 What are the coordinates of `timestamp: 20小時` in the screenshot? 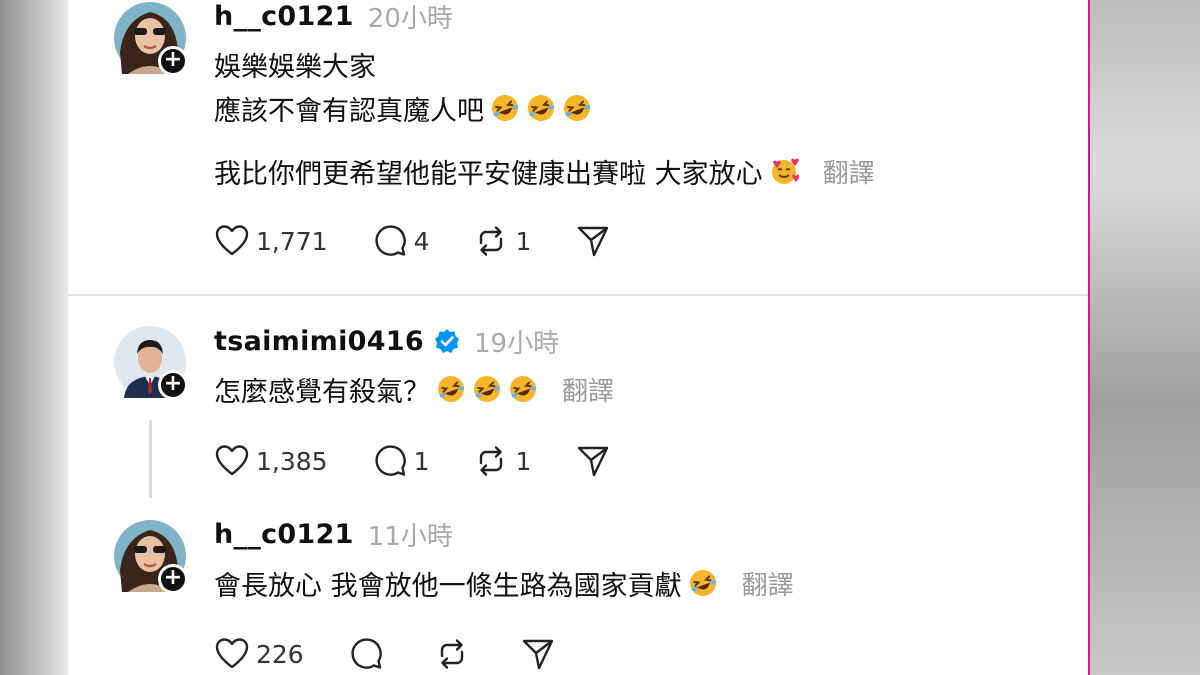 It's located at (410, 17).